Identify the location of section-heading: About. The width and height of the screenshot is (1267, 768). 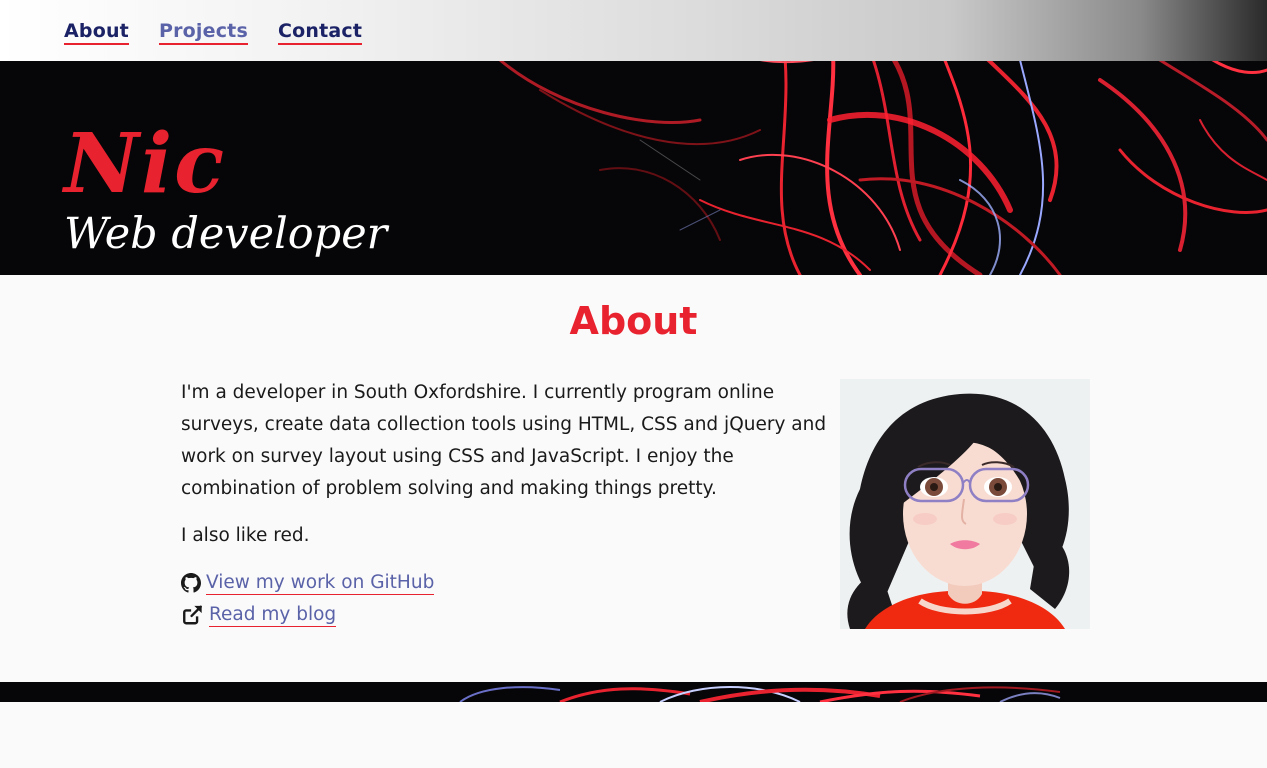
(633, 321).